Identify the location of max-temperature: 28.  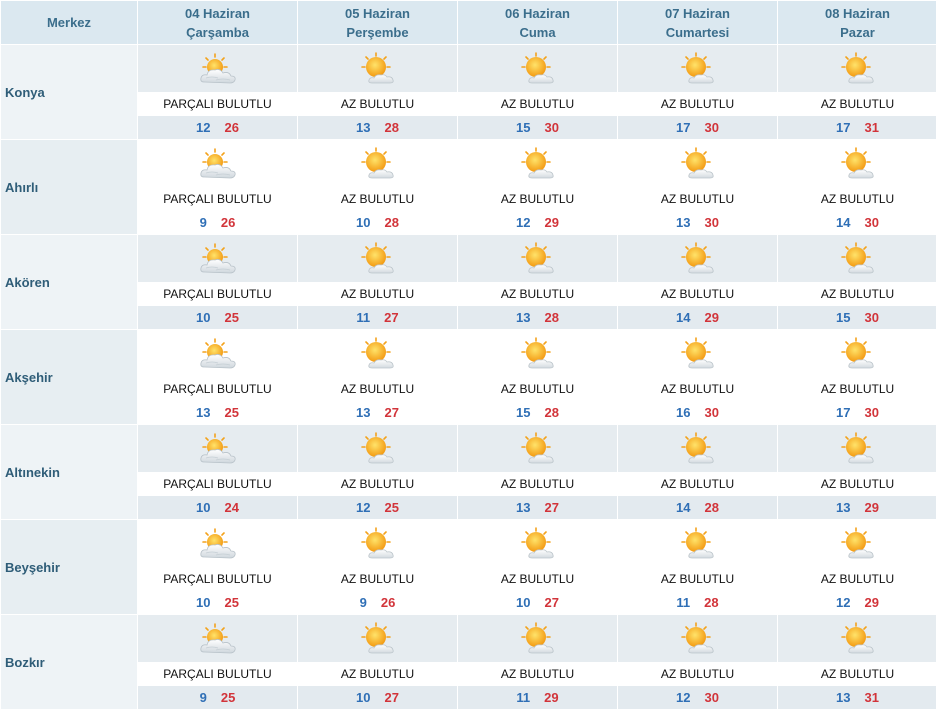
(391, 127).